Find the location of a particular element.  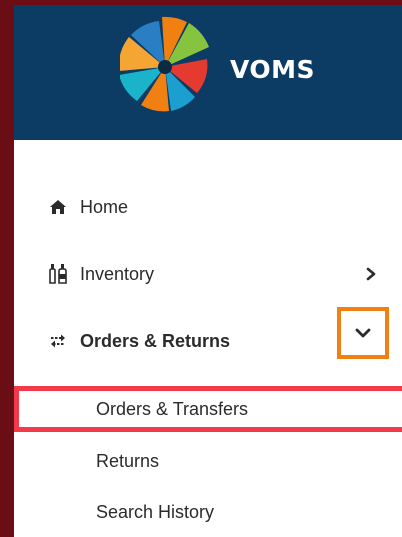

submenu-item-orders-transfers: Orders & Transfers is located at coordinates (208, 409).